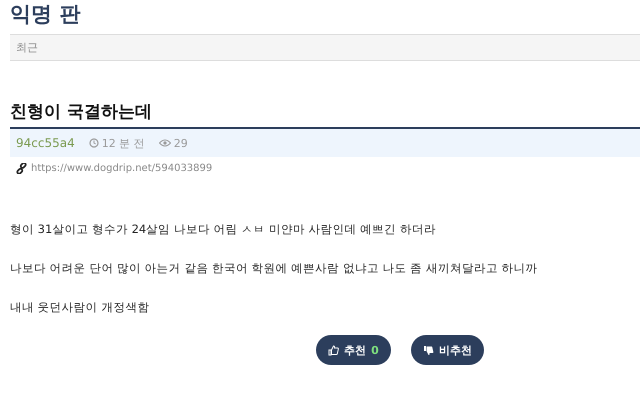 This screenshot has height=404, width=640. I want to click on body-paragraph: 나보다 어려운 단어 많이 아는거 같음 한국어 학원에 예쁜사람 없냐고 나도 좀 새끼쳐달라고 하니까, so click(274, 268).